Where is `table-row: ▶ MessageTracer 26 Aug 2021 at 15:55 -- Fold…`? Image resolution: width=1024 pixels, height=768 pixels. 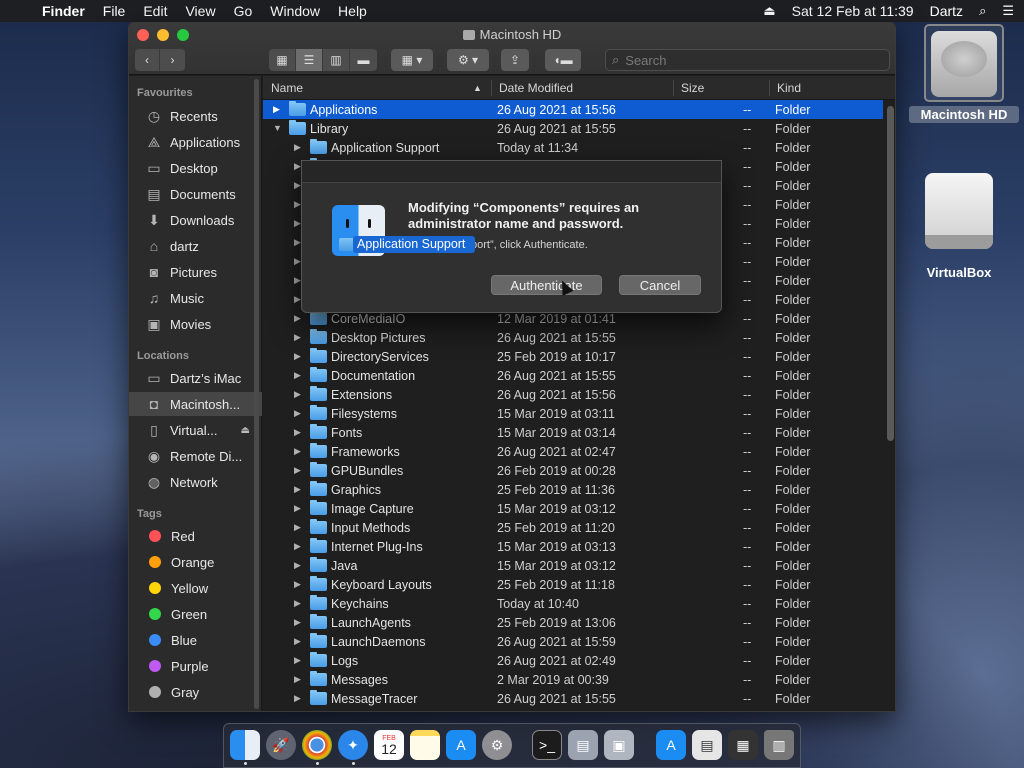
table-row: ▶ MessageTracer 26 Aug 2021 at 15:55 -- Fold… is located at coordinates (573, 698).